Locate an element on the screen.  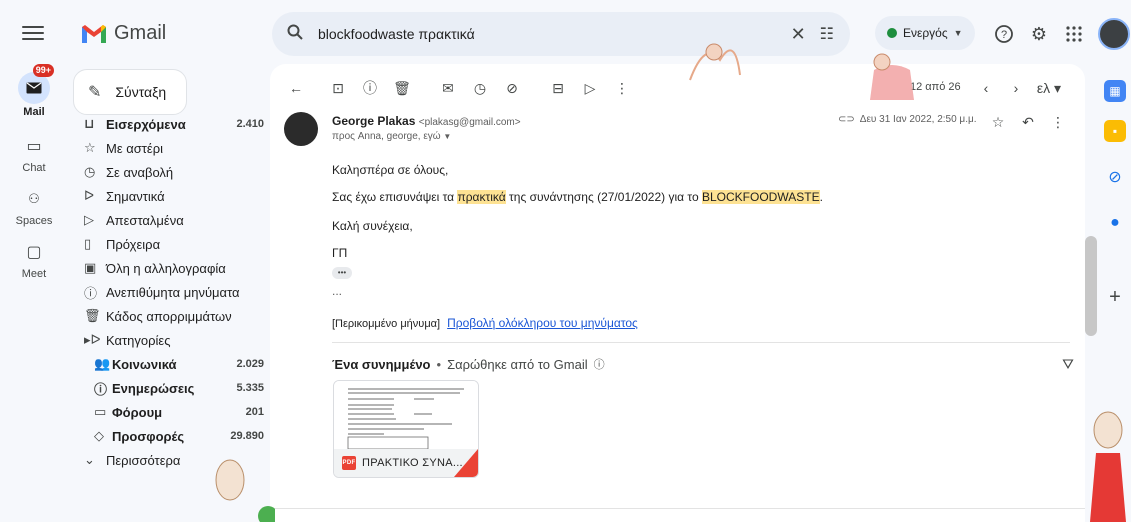
account-avatar is located at coordinates (1114, 34).